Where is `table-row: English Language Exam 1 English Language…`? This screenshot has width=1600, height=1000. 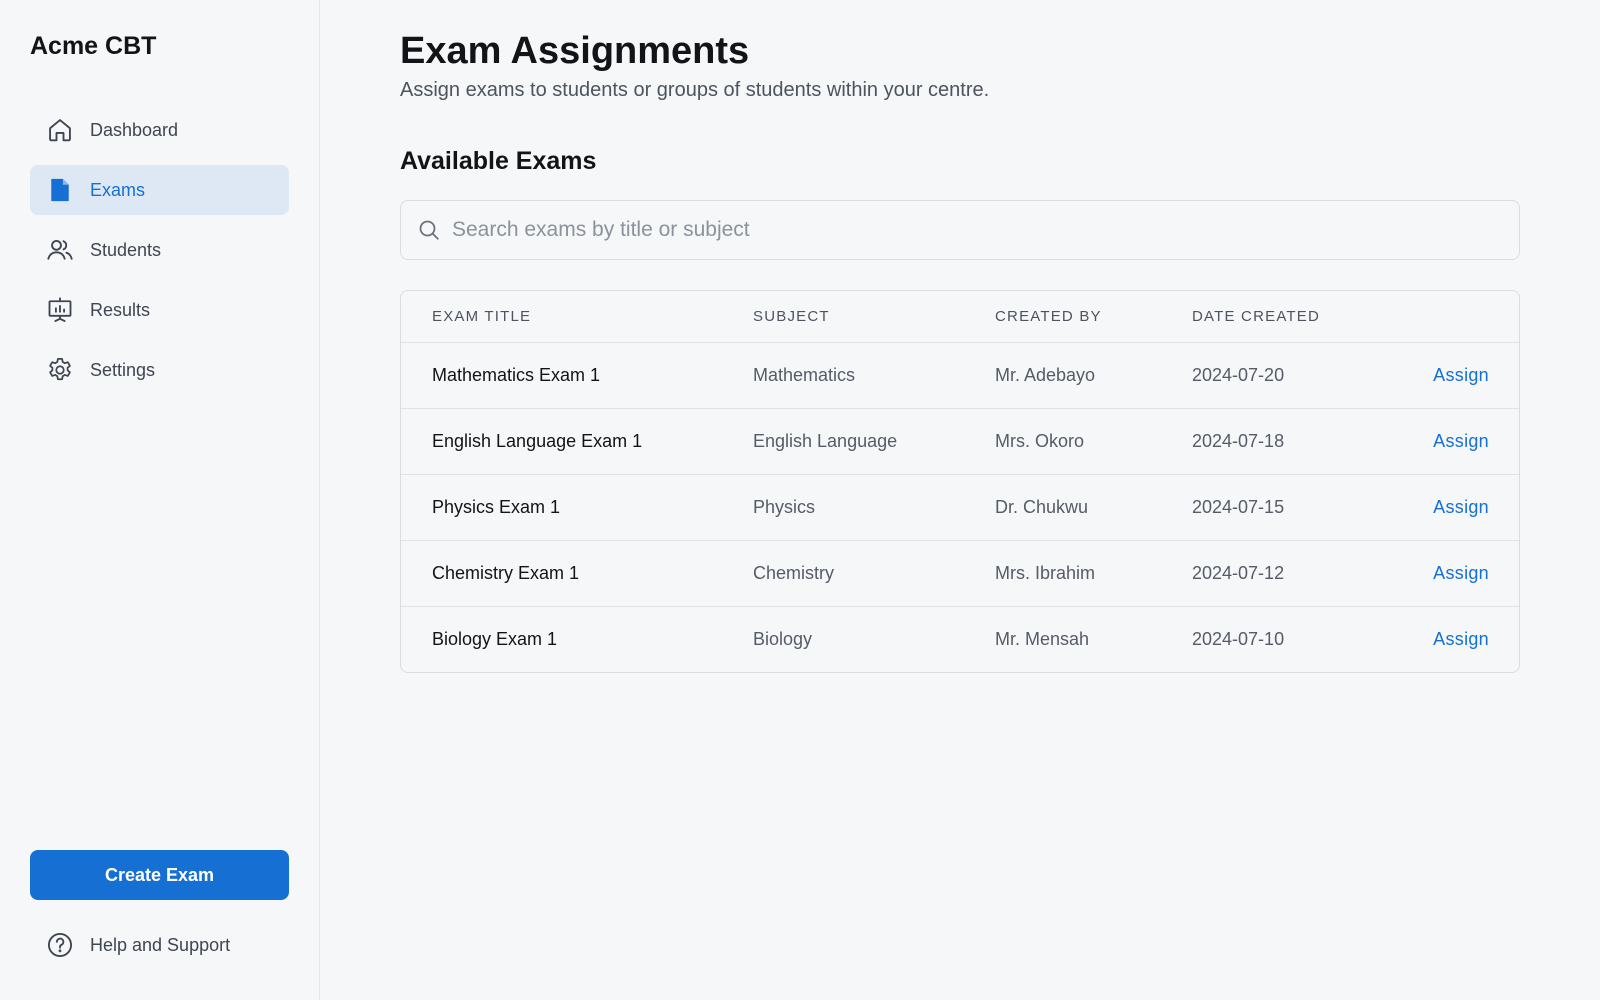 table-row: English Language Exam 1 English Language… is located at coordinates (960, 441).